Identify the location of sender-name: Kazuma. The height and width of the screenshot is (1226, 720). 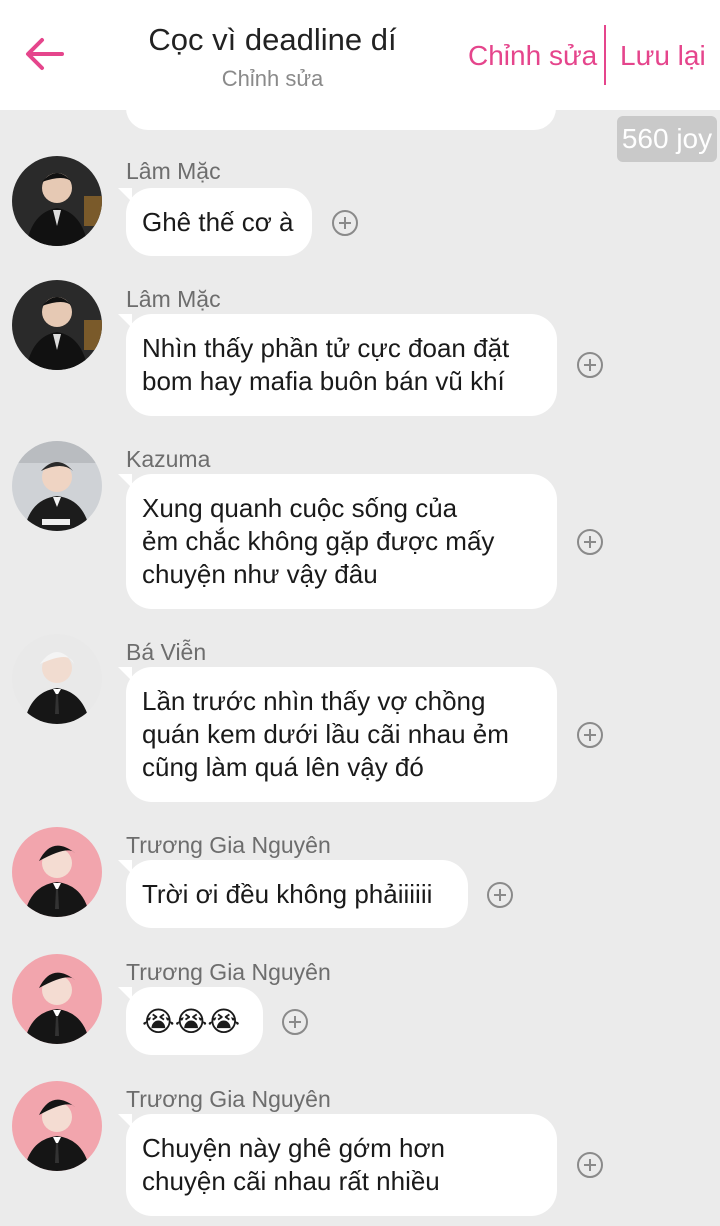
(168, 459).